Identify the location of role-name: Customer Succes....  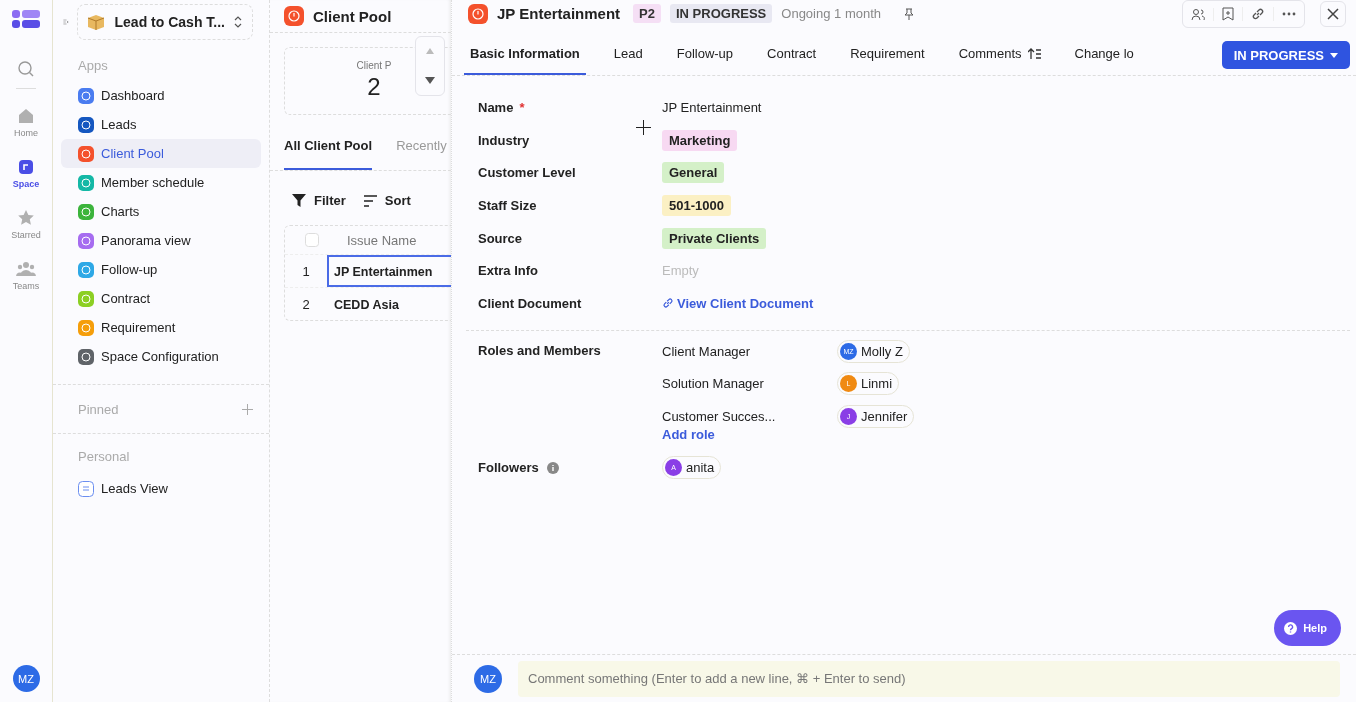
(719, 416).